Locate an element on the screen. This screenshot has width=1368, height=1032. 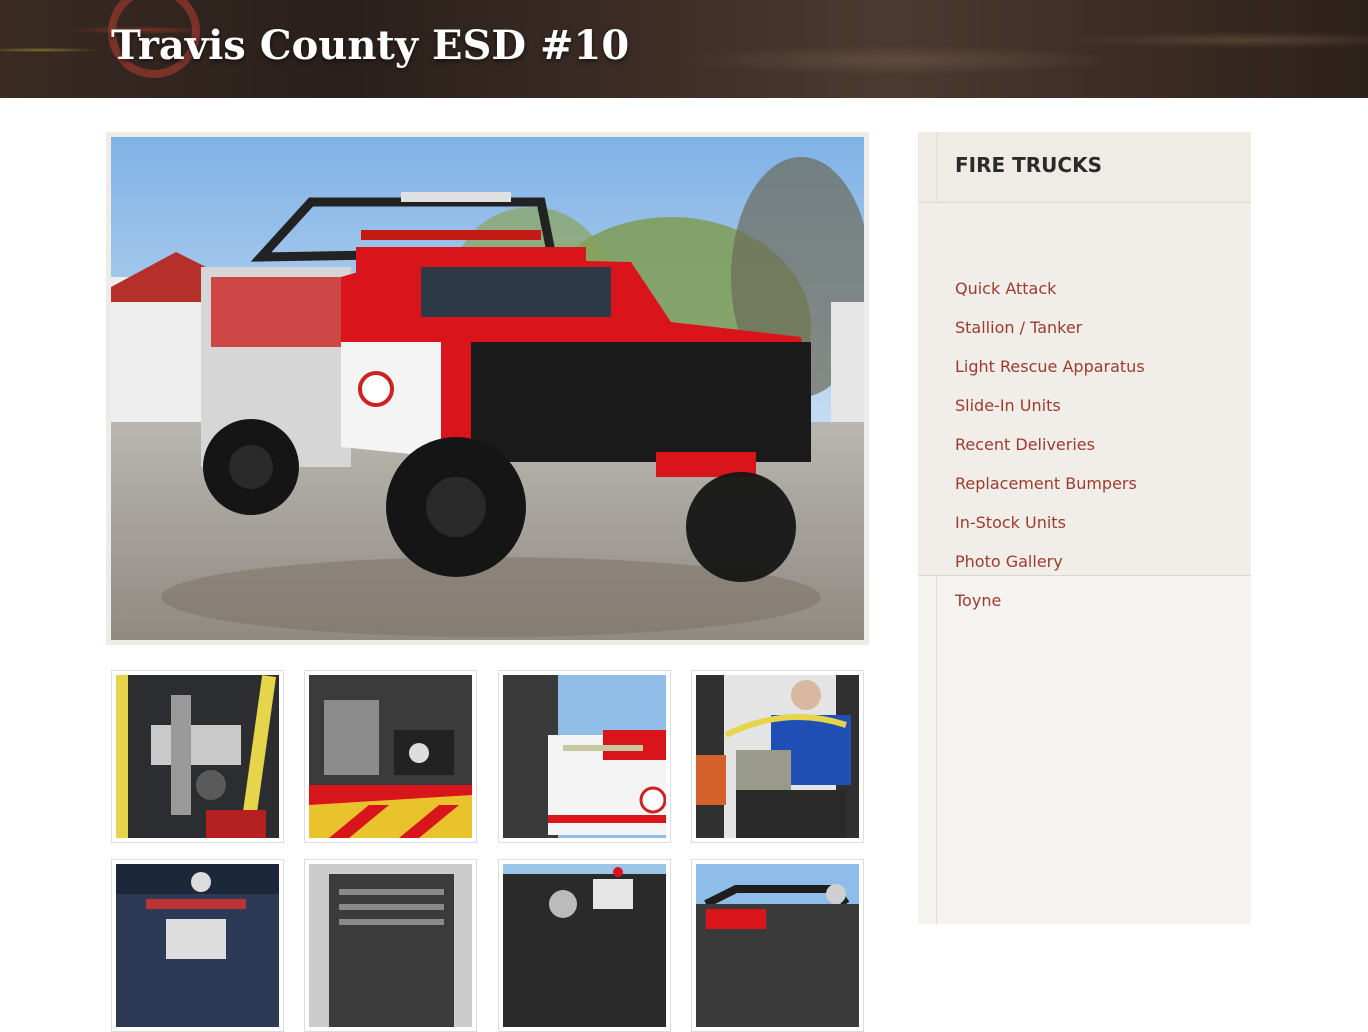
menu-item-recent-deliveries: Recent Deliveries is located at coordinates (1025, 445).